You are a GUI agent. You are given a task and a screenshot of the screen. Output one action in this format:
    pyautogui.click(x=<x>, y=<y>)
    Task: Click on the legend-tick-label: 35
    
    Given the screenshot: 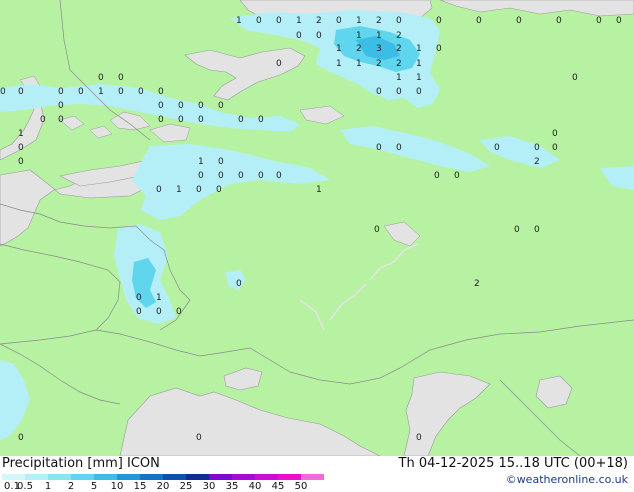 What is the action you would take?
    pyautogui.click(x=232, y=486)
    